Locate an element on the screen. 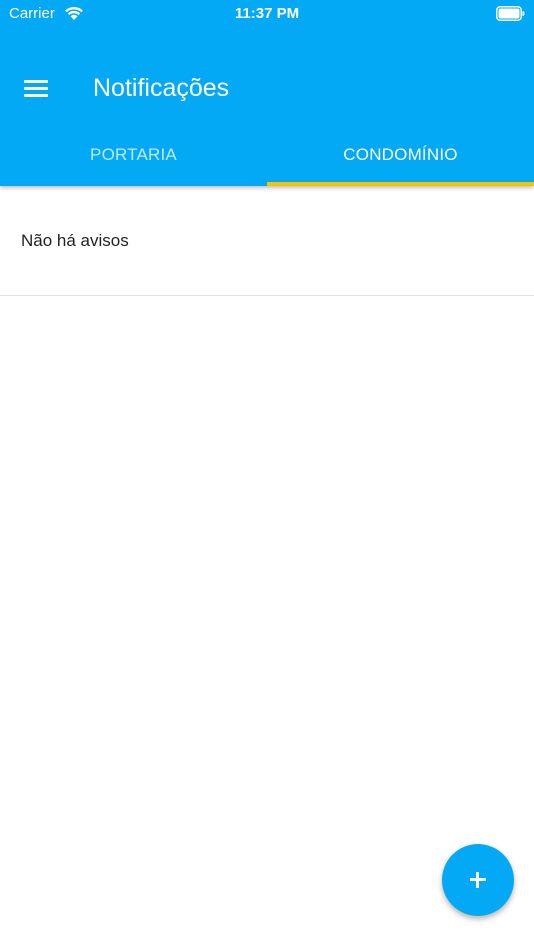 The width and height of the screenshot is (534, 950). add-notification-button is located at coordinates (478, 880).